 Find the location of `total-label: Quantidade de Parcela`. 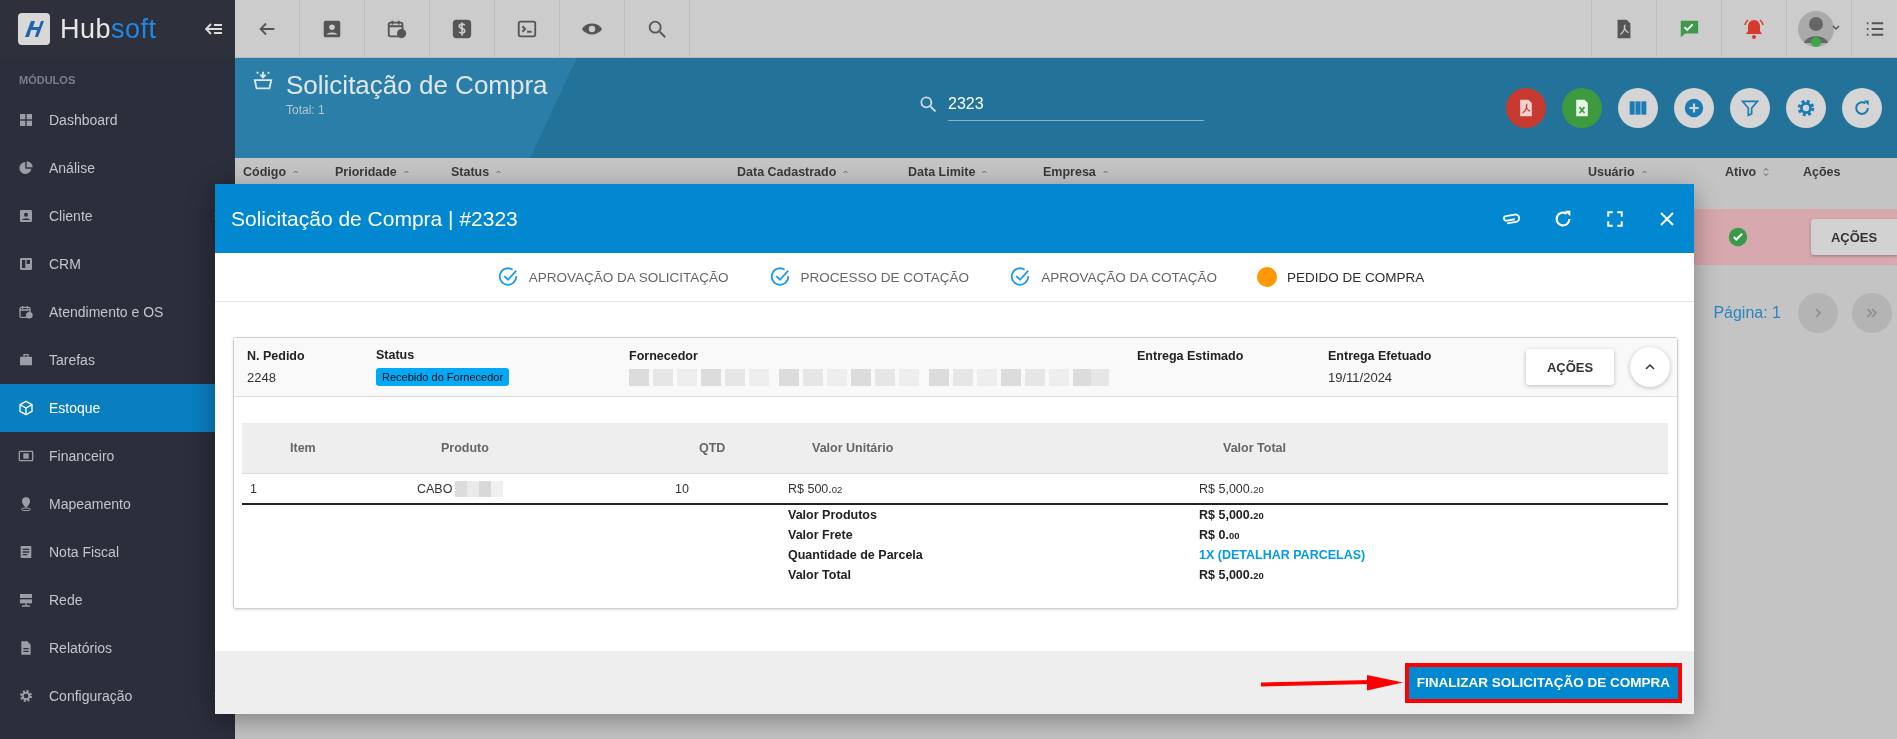

total-label: Quantidade de Parcela is located at coordinates (855, 555).